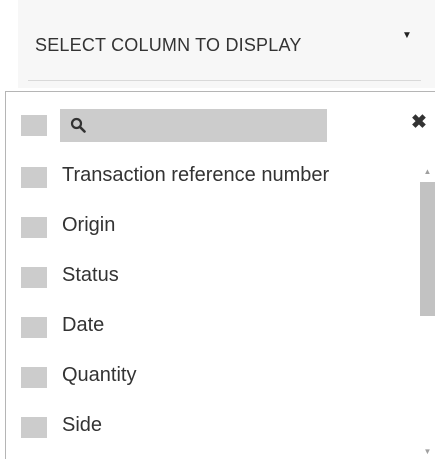  Describe the element at coordinates (90, 275) in the screenshot. I see `column-label: Status` at that location.